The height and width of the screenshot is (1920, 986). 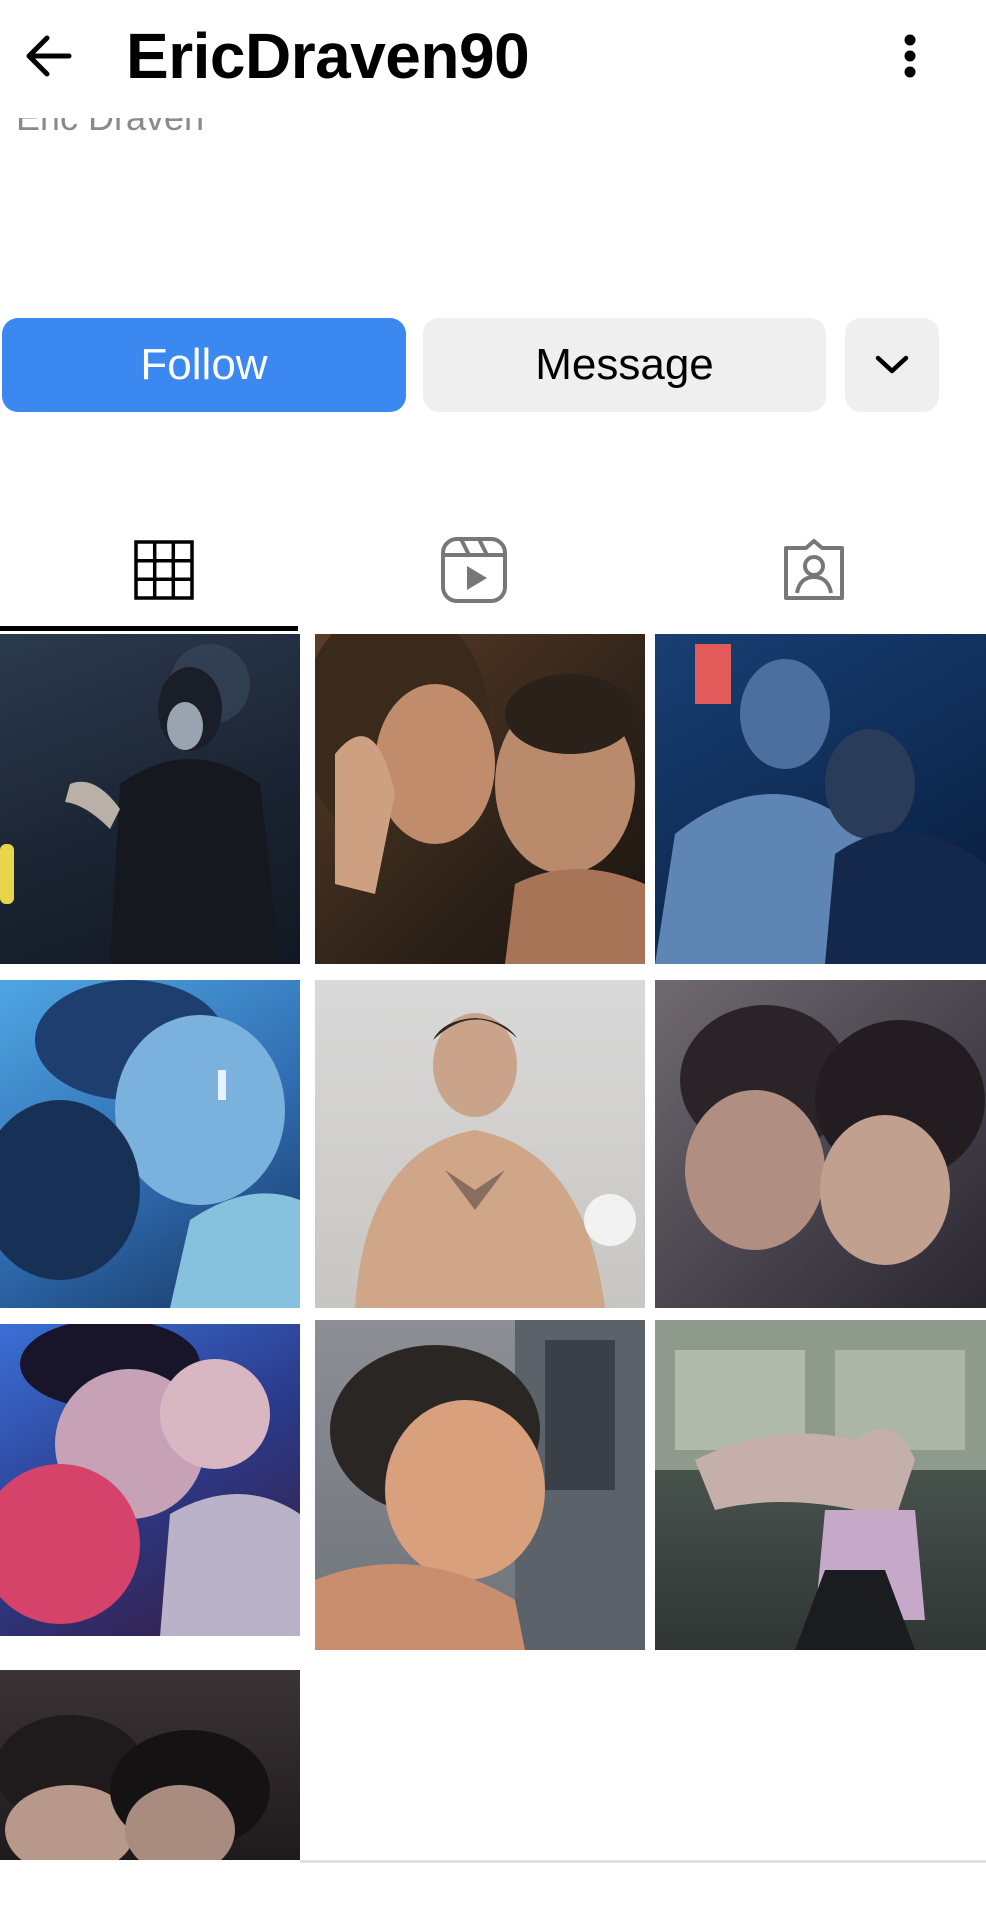 I want to click on tab-tagged, so click(x=814, y=570).